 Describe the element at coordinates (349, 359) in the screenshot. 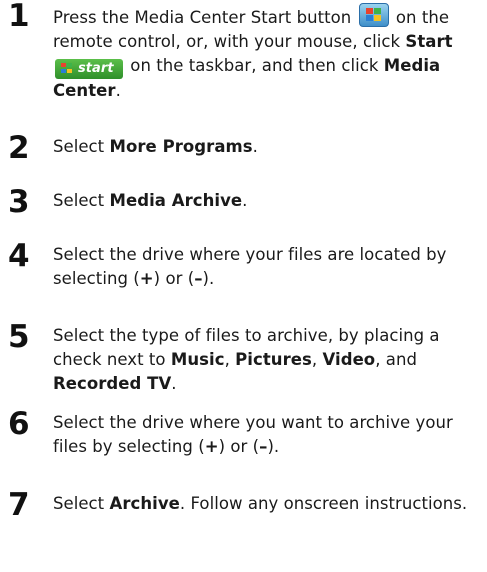

I see `bold-term: Video` at that location.